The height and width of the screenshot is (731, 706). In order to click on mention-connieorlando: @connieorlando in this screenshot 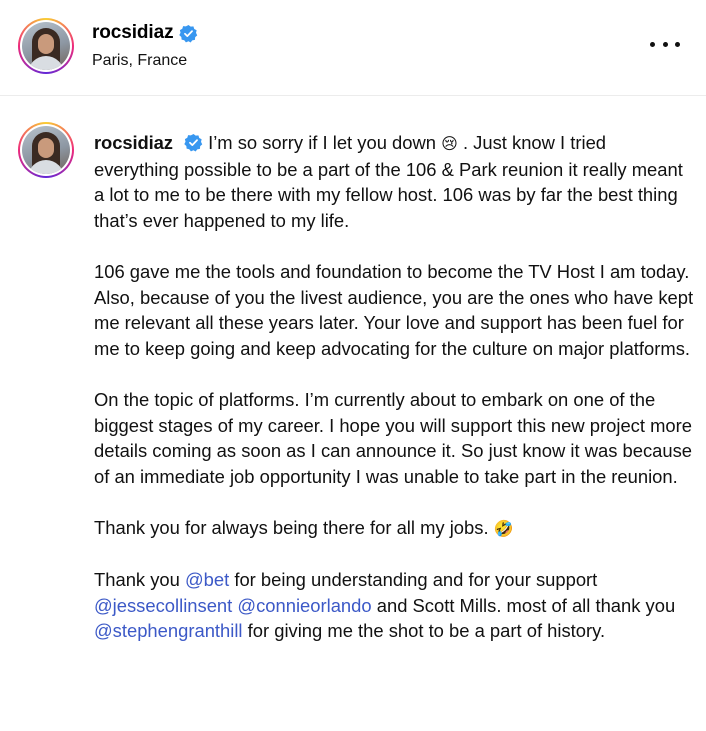, I will do `click(304, 605)`.